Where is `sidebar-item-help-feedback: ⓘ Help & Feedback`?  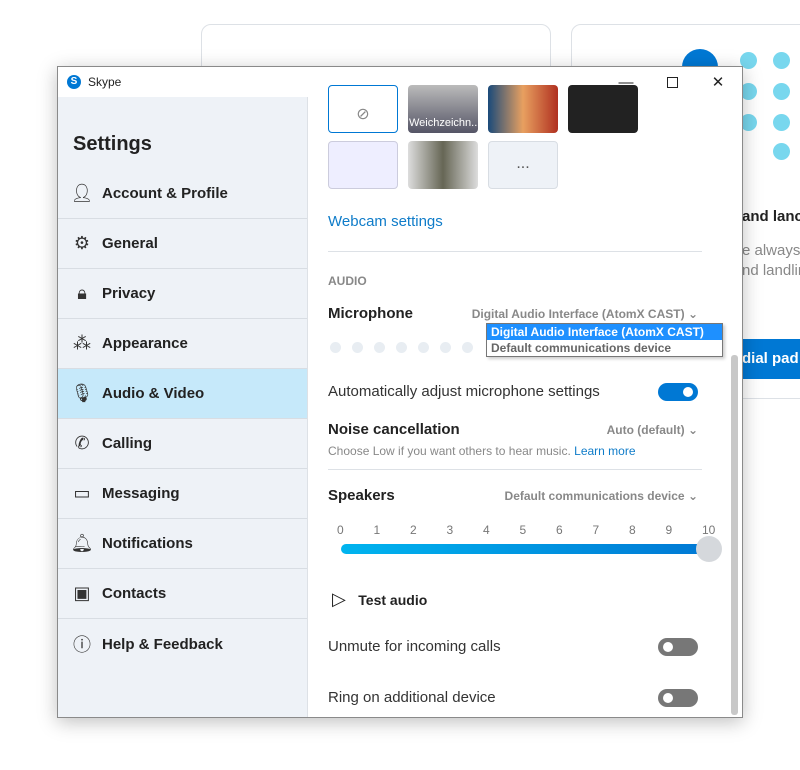 sidebar-item-help-feedback: ⓘ Help & Feedback is located at coordinates (182, 644).